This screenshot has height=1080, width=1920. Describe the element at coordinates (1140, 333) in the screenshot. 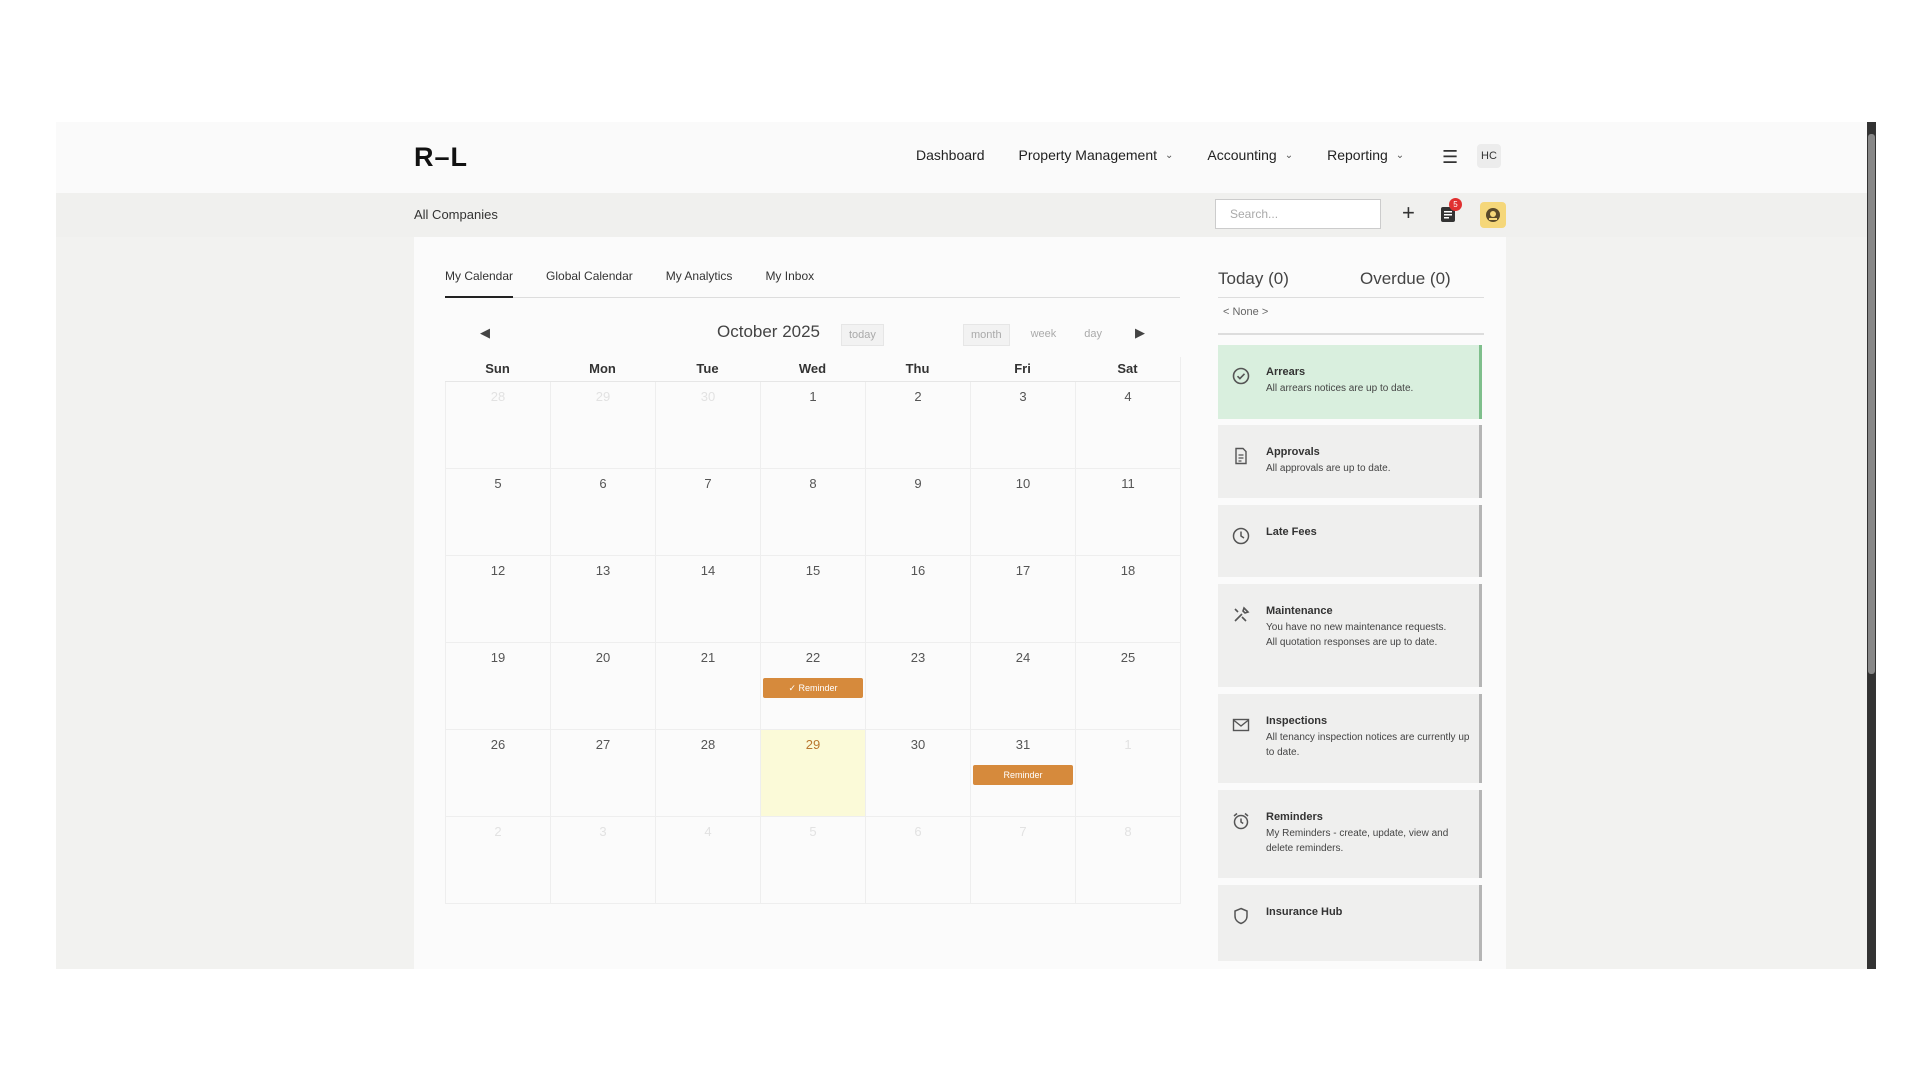

I see `next-month-icon: ▶` at that location.